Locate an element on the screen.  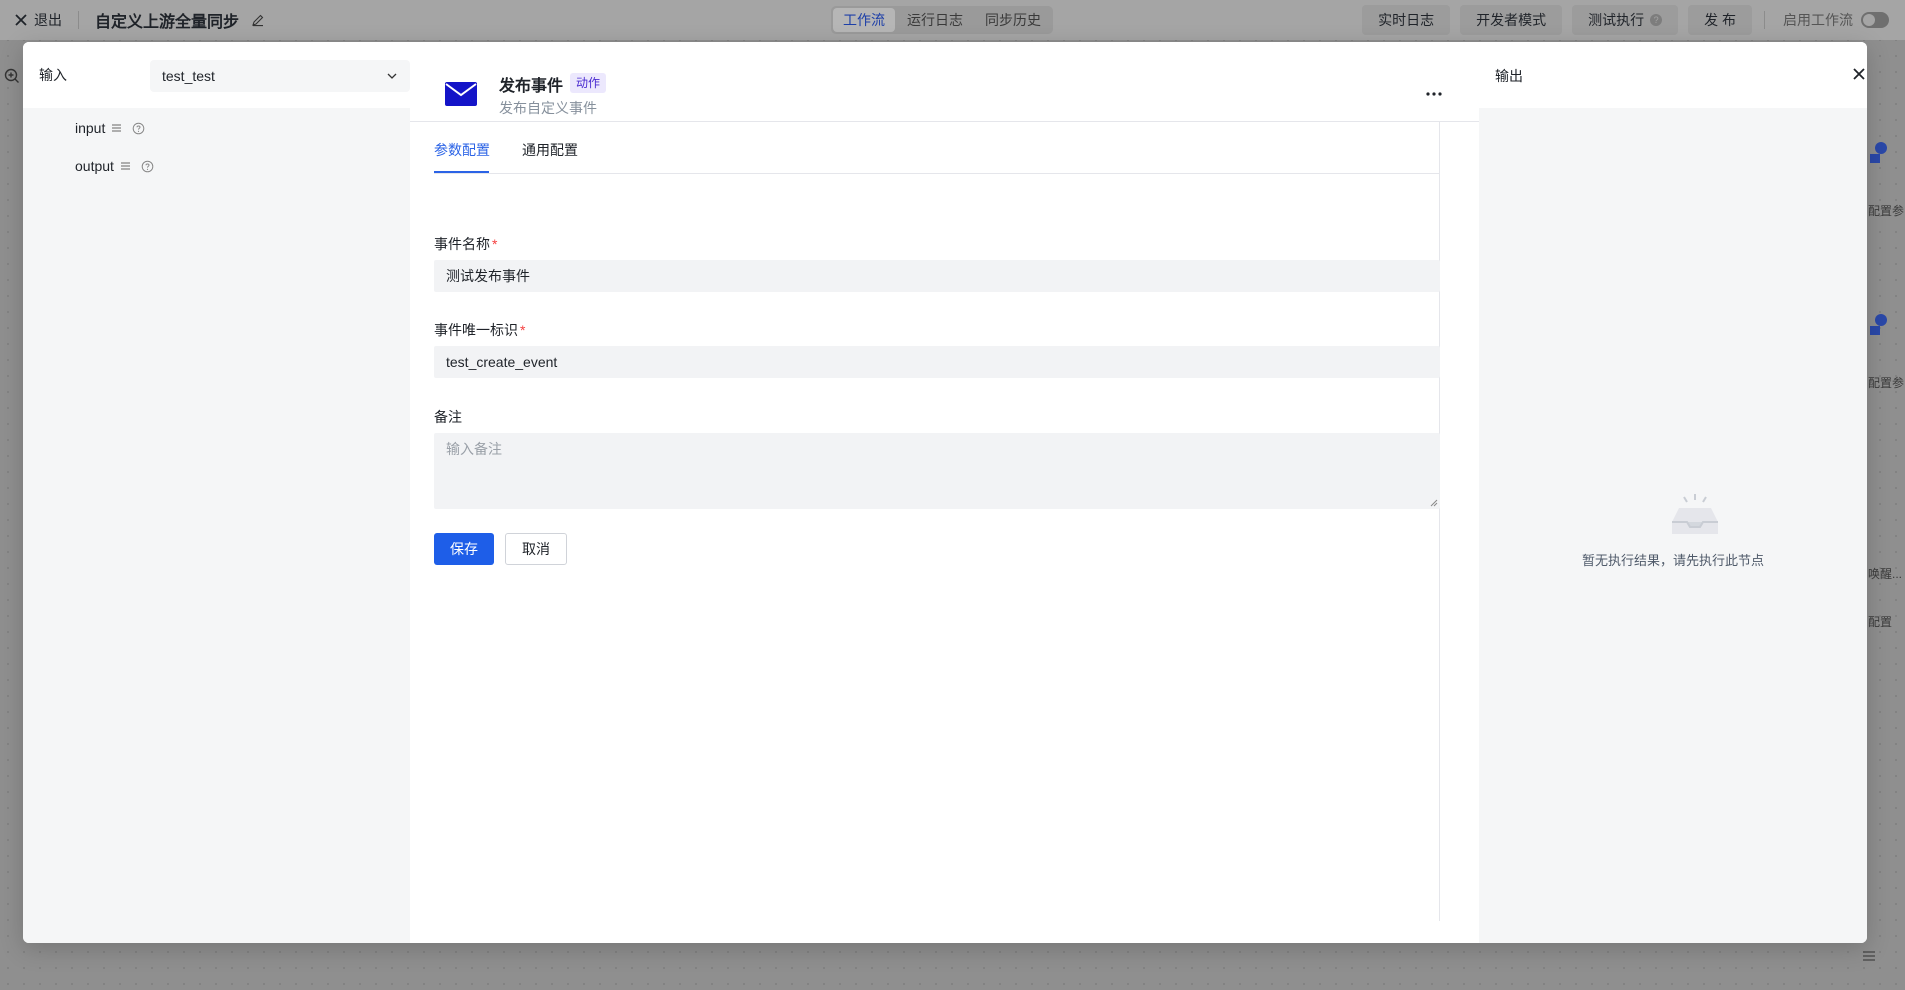
minimap-icon is located at coordinates (1869, 956).